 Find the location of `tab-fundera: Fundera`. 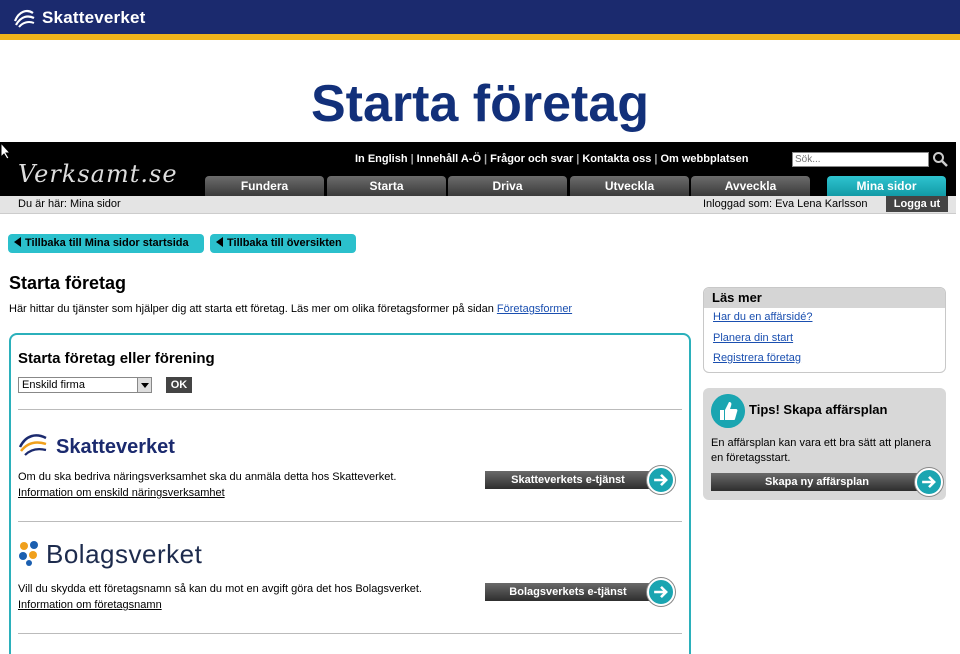

tab-fundera: Fundera is located at coordinates (264, 186).